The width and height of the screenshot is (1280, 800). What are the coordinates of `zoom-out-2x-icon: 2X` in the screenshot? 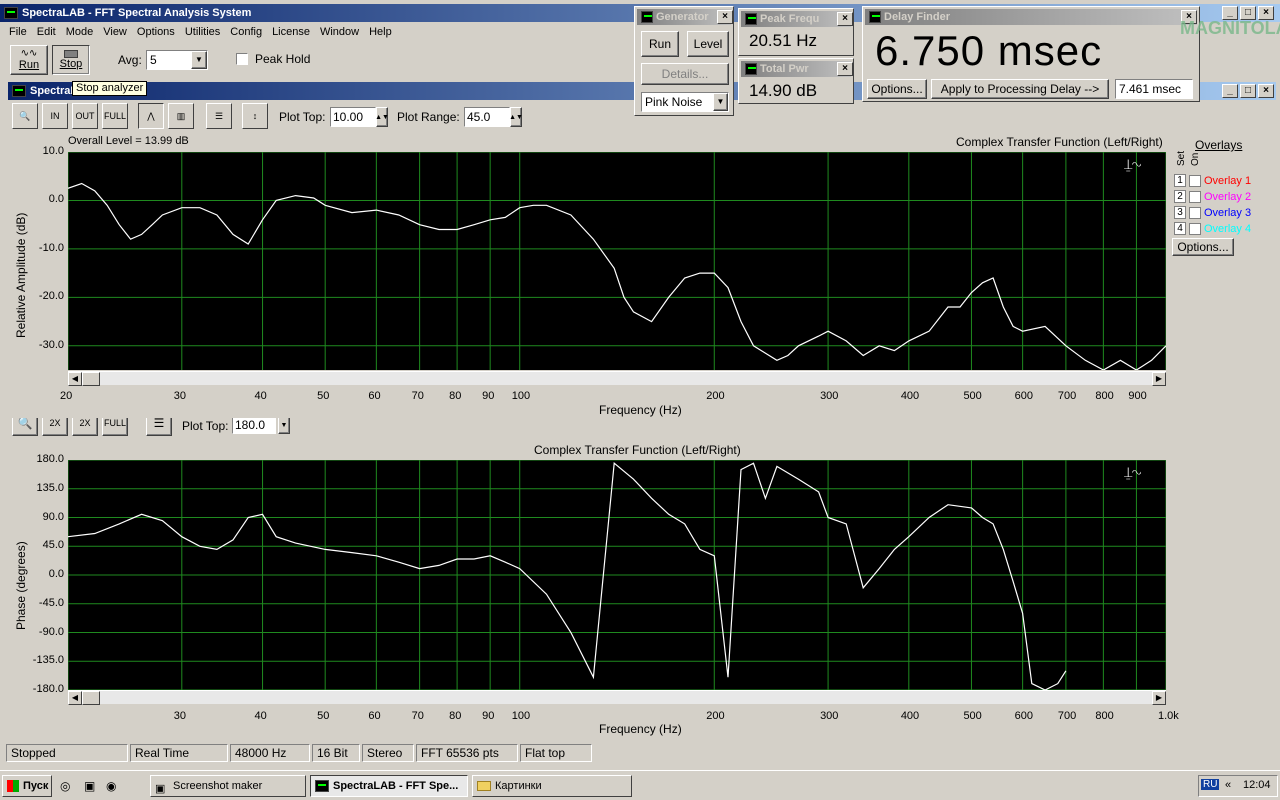 It's located at (85, 427).